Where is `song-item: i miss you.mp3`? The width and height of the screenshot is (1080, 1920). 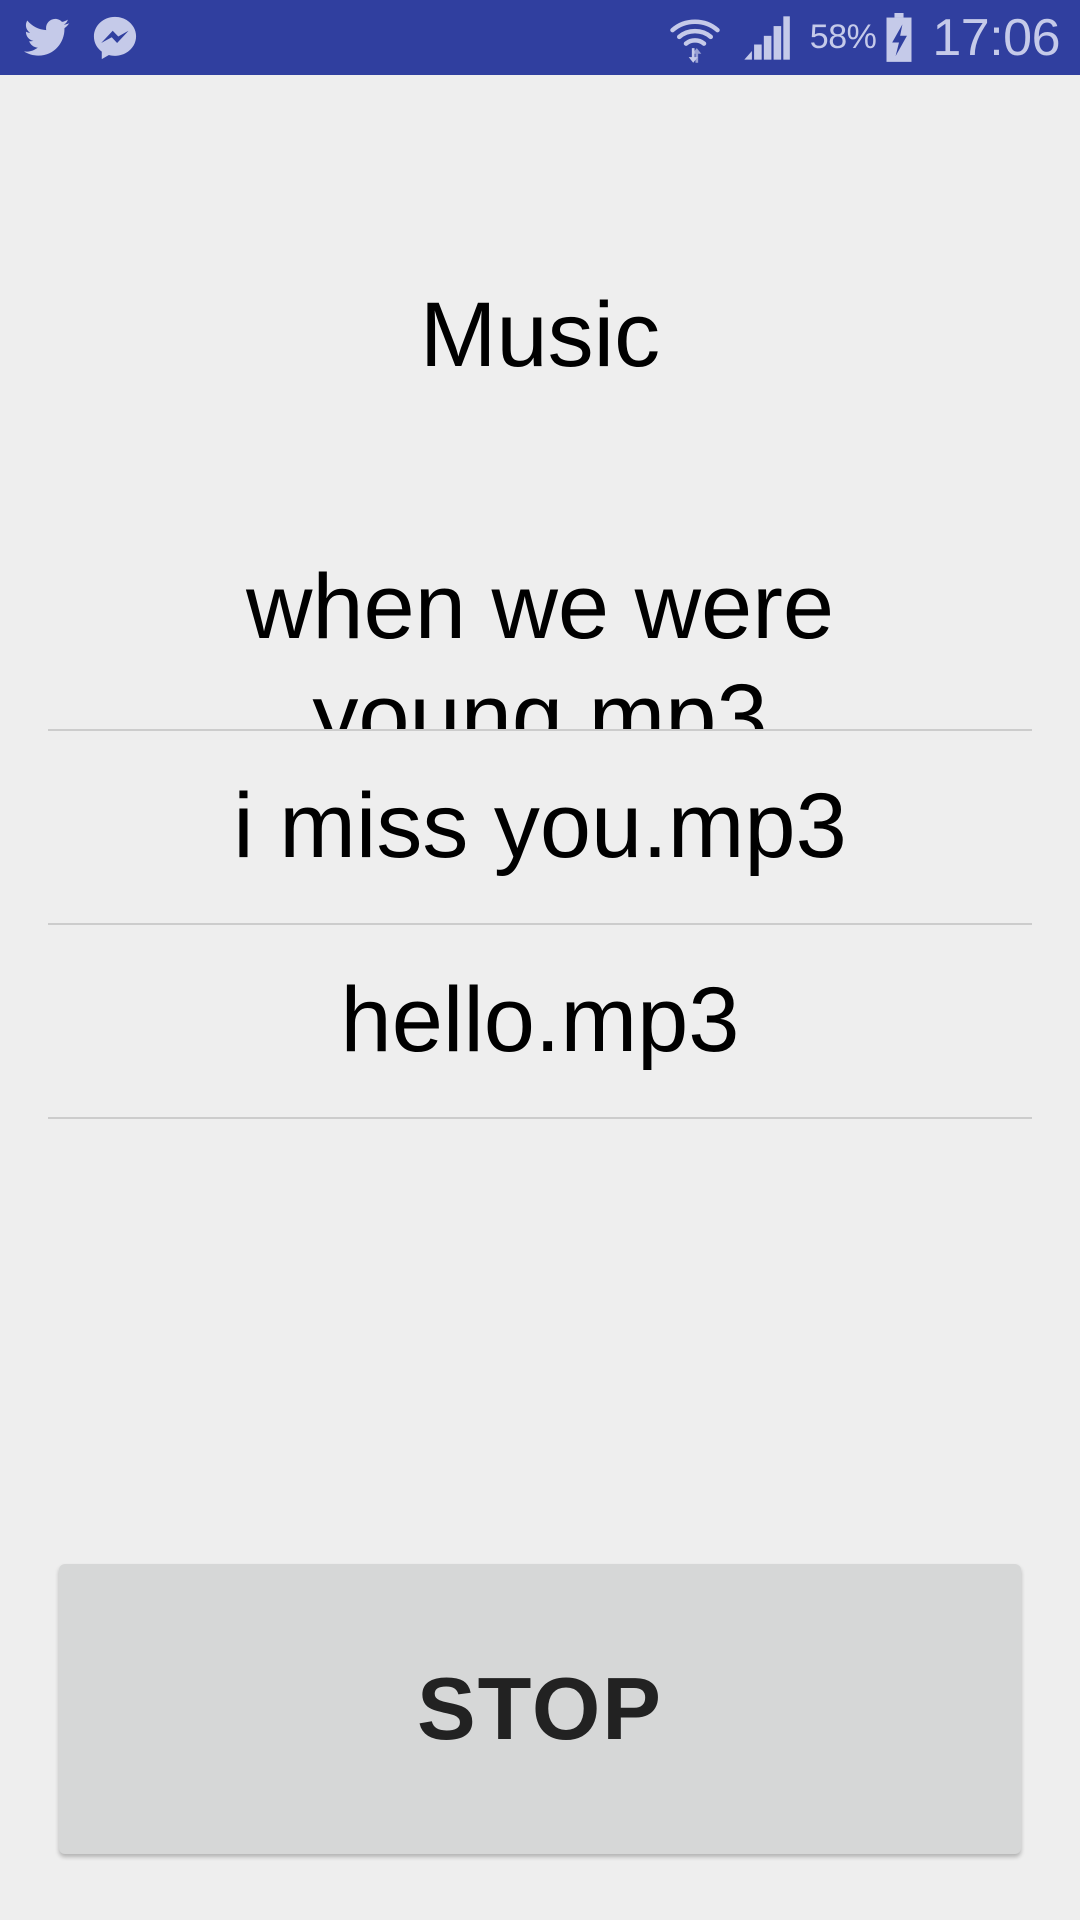
song-item: i miss you.mp3 is located at coordinates (540, 828).